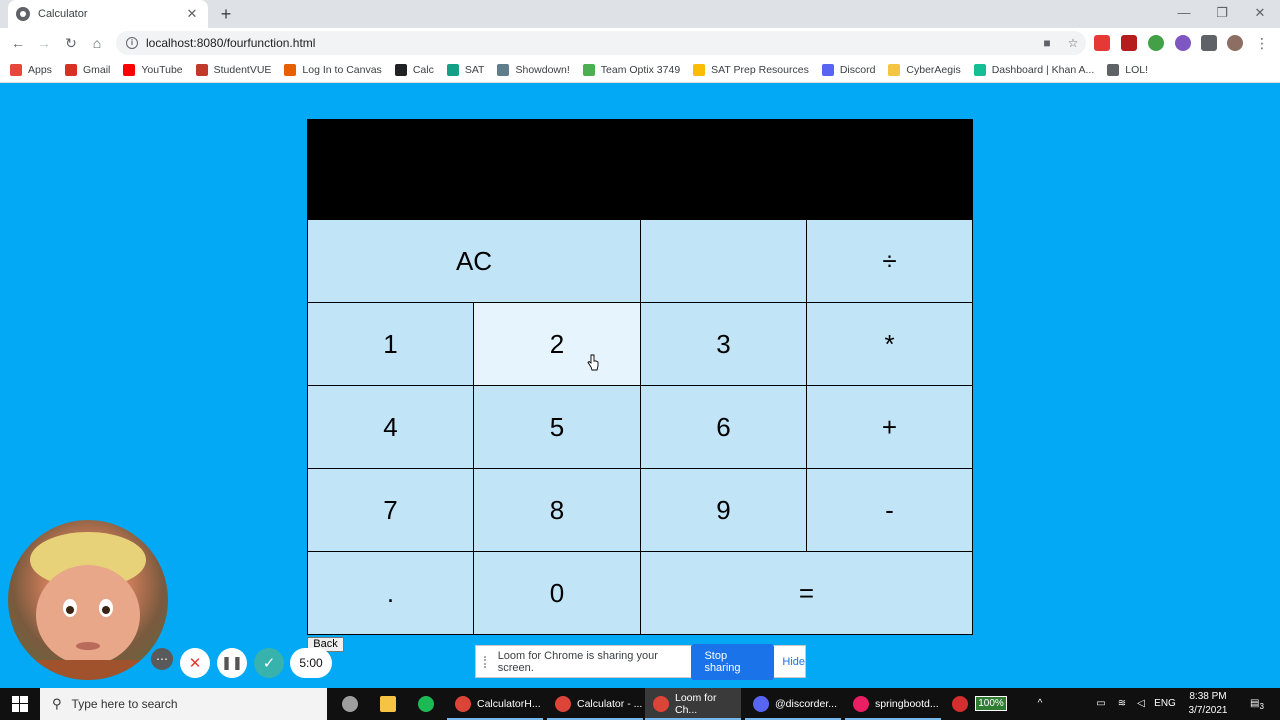 The image size is (1280, 720). What do you see at coordinates (1122, 704) in the screenshot?
I see `wifi-icon: ≋` at bounding box center [1122, 704].